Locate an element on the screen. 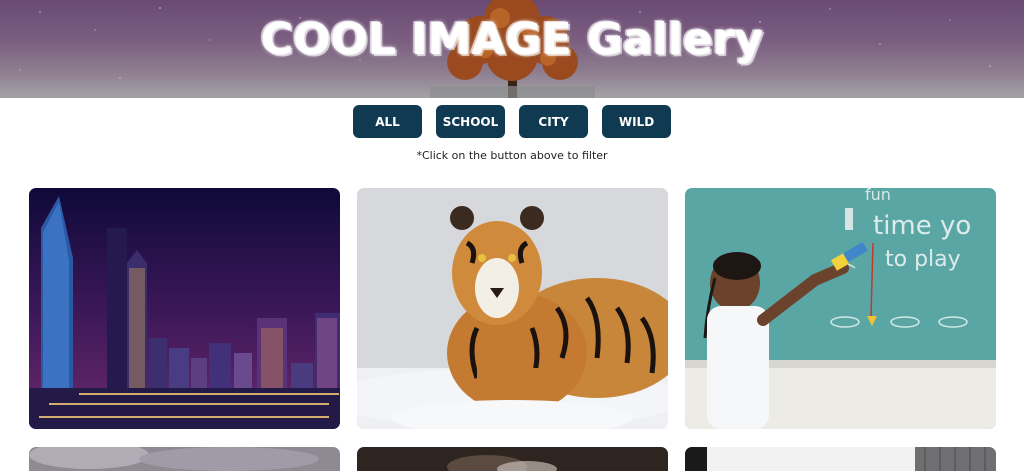  chalk-text-top: fun is located at coordinates (878, 196).